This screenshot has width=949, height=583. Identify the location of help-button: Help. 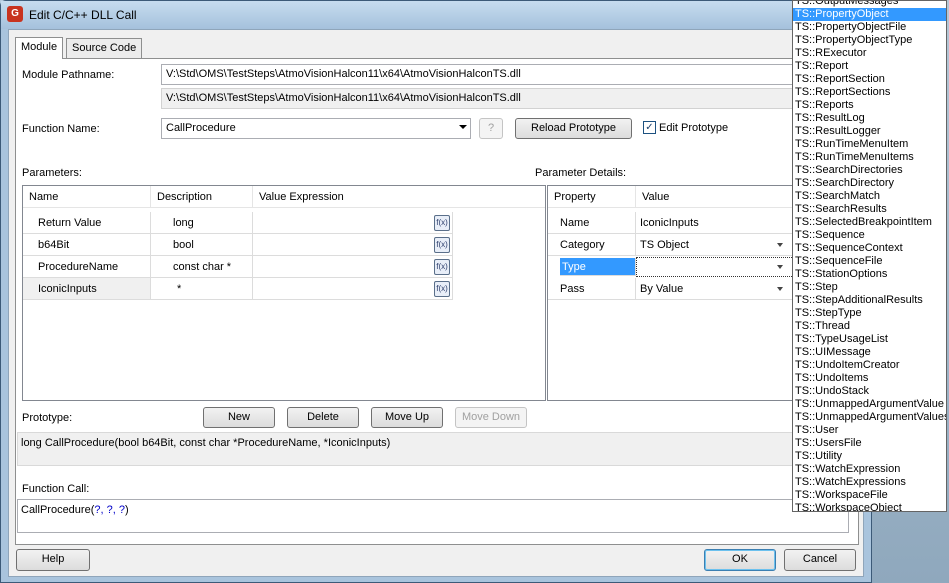
(53, 560).